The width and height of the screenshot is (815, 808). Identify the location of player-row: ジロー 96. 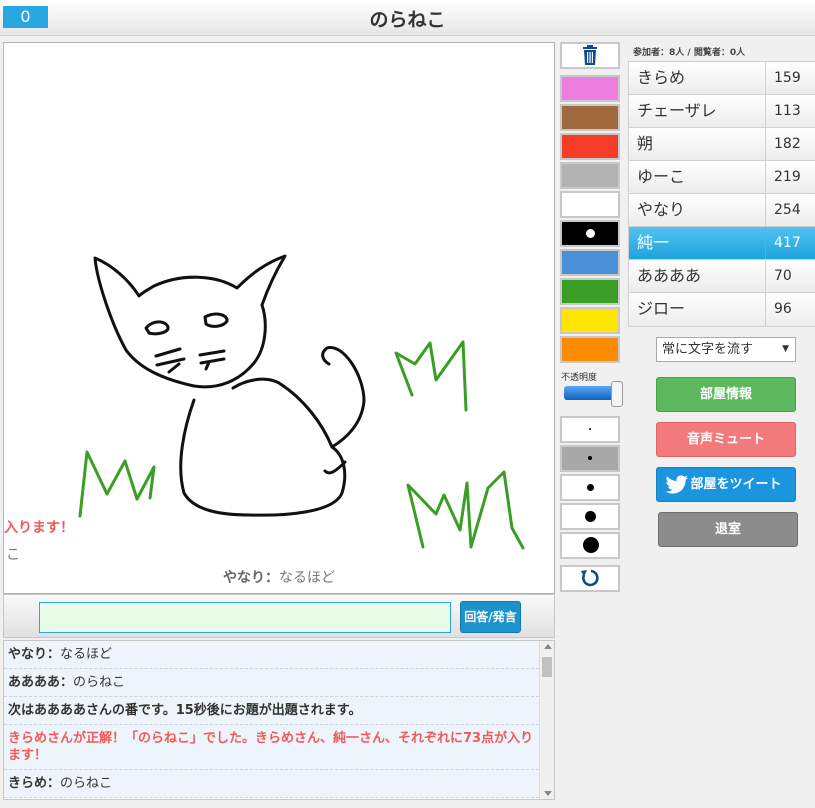
(722, 309).